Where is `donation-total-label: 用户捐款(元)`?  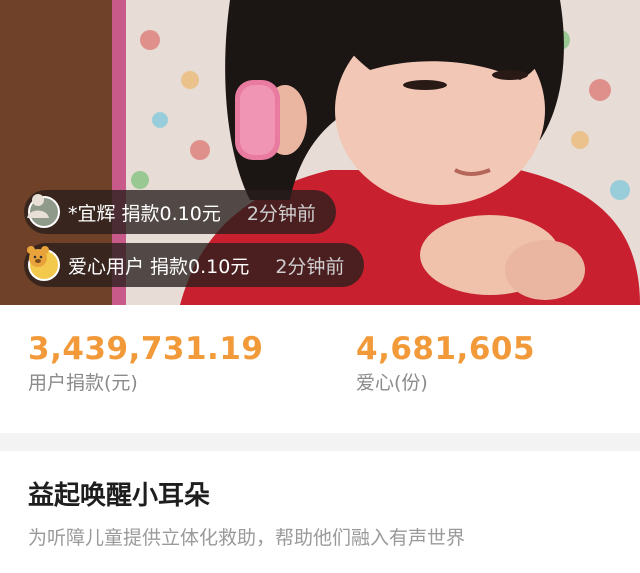 donation-total-label: 用户捐款(元) is located at coordinates (83, 383).